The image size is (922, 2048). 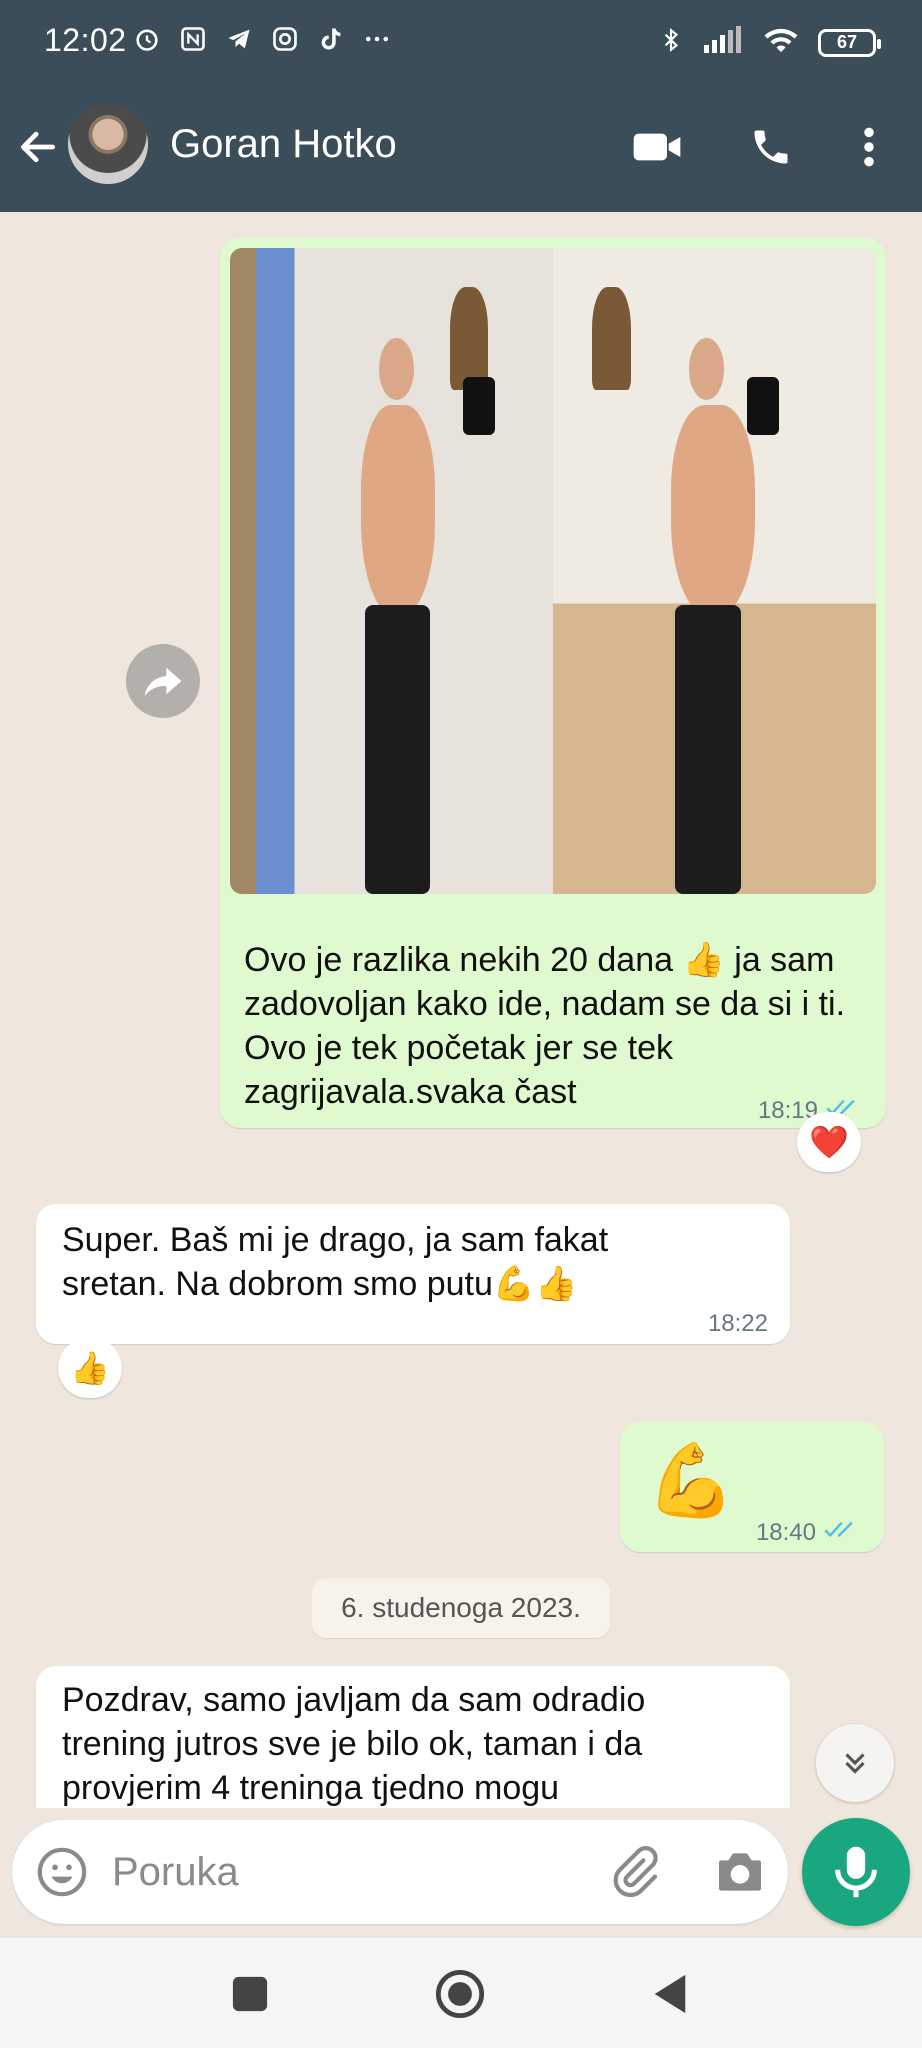 I want to click on message-composer, so click(x=400, y=1872).